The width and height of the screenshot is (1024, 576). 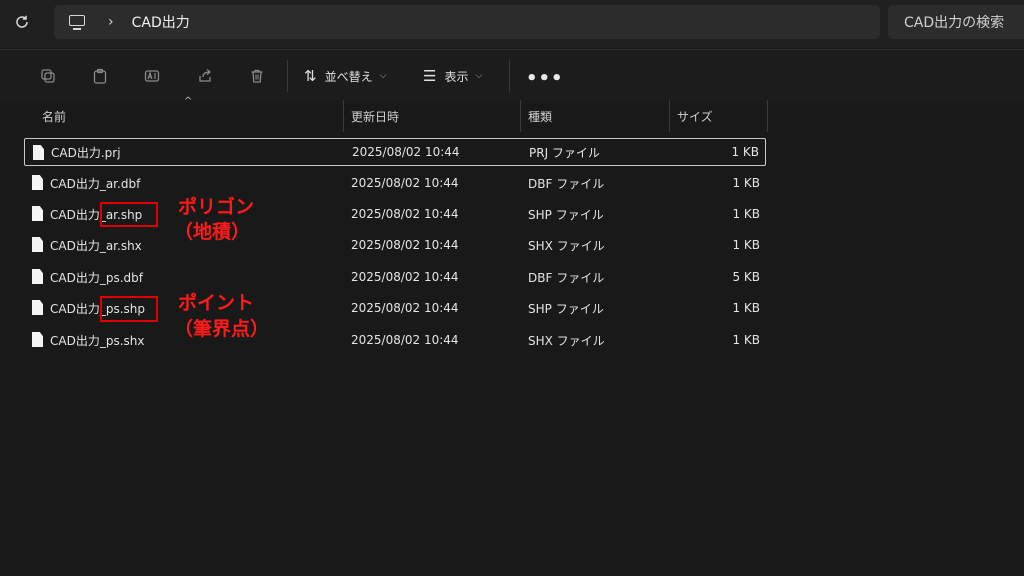 I want to click on file-name: CAD出力.prj, so click(x=86, y=152).